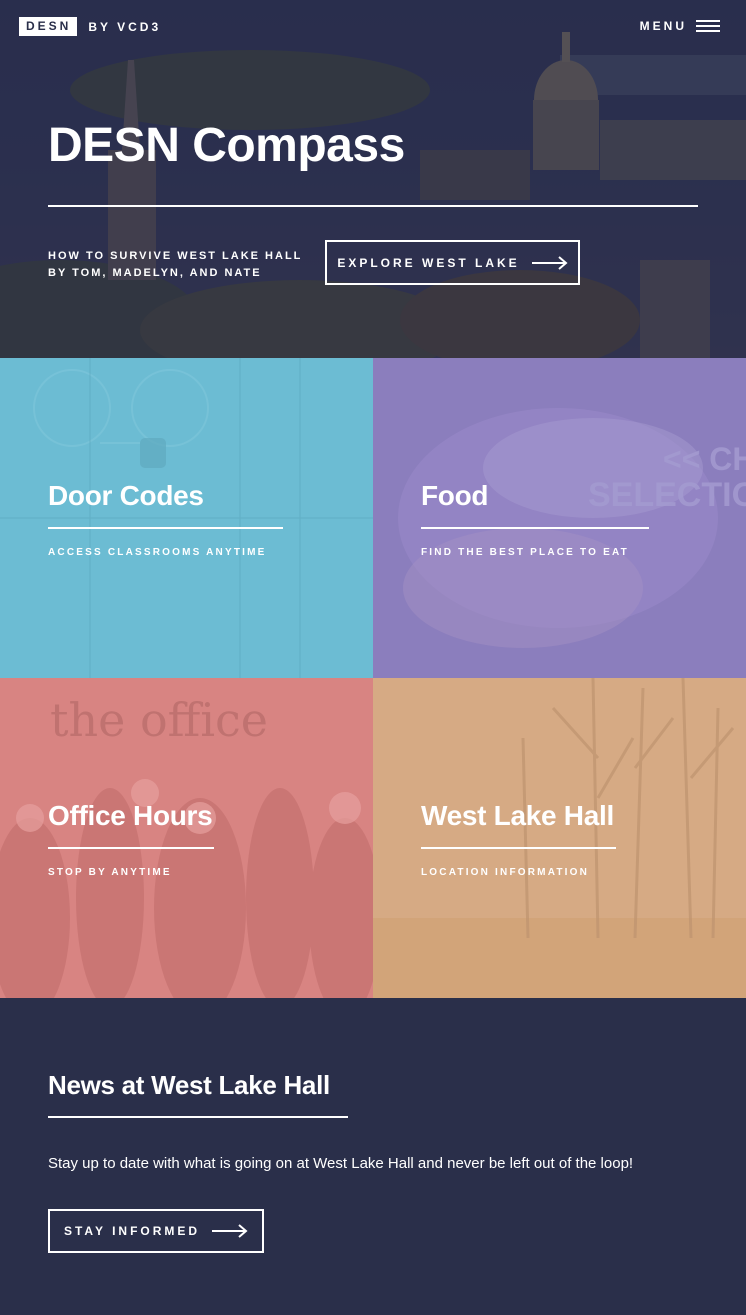  What do you see at coordinates (159, 720) in the screenshot?
I see `office-sign-text: the office` at bounding box center [159, 720].